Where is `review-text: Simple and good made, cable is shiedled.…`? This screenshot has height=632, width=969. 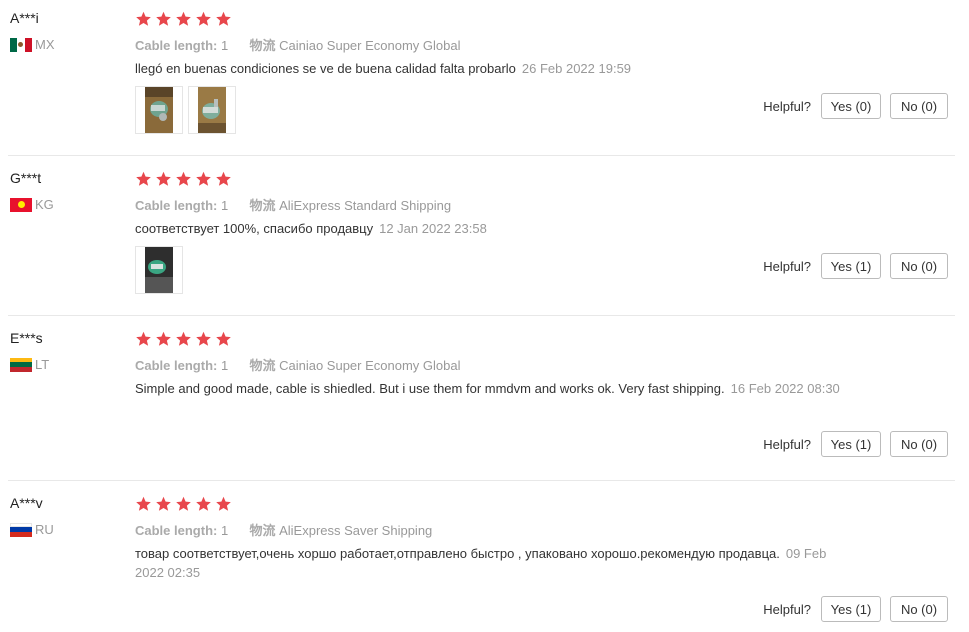 review-text: Simple and good made, cable is shiedled.… is located at coordinates (490, 388).